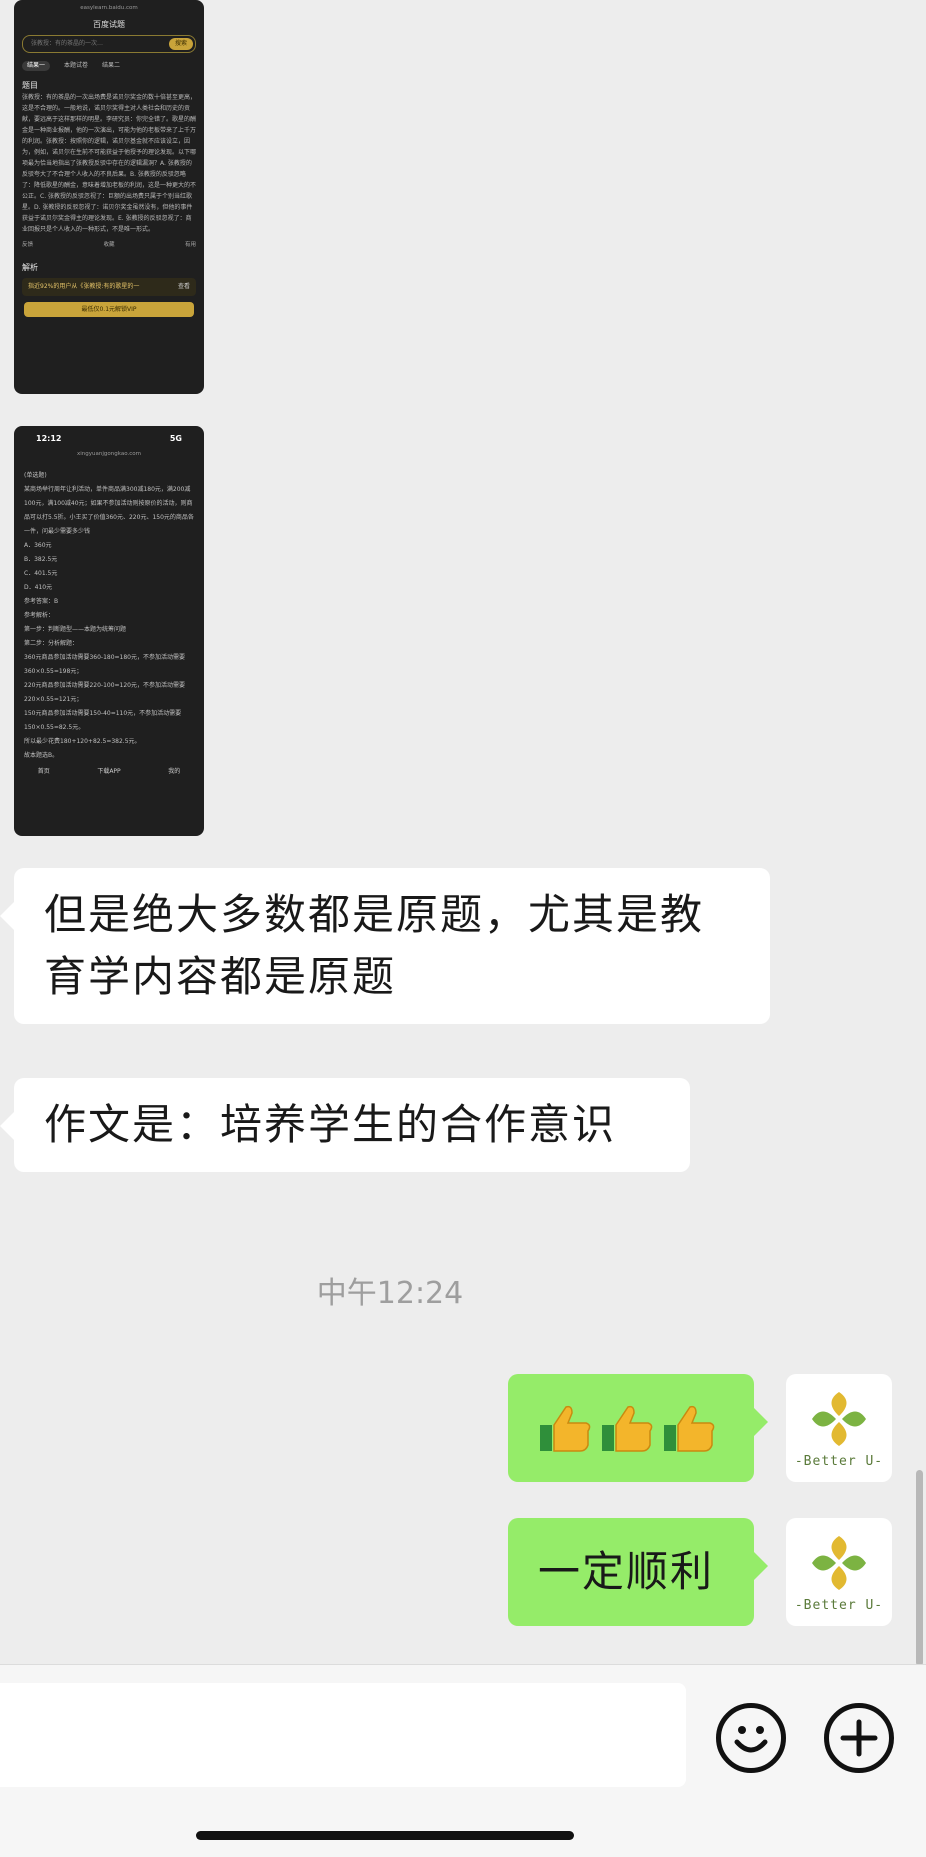  What do you see at coordinates (75, 629) in the screenshot?
I see `thumb-line: 第一步：判断题型——本题为统筹问题` at bounding box center [75, 629].